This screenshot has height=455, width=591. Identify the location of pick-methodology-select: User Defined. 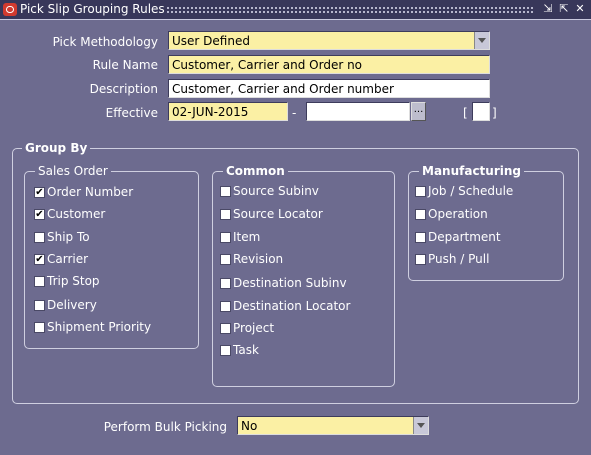
(329, 40).